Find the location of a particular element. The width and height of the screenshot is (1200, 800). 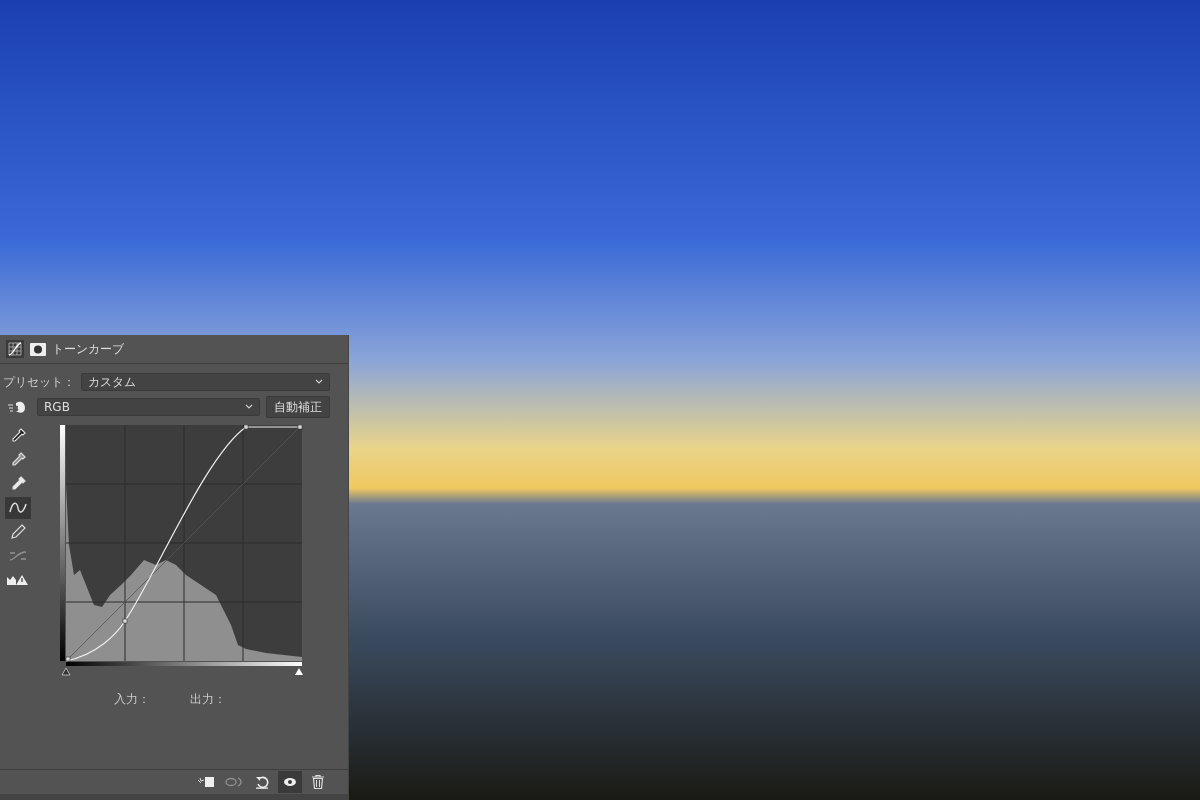

smooth-icon is located at coordinates (18, 556).